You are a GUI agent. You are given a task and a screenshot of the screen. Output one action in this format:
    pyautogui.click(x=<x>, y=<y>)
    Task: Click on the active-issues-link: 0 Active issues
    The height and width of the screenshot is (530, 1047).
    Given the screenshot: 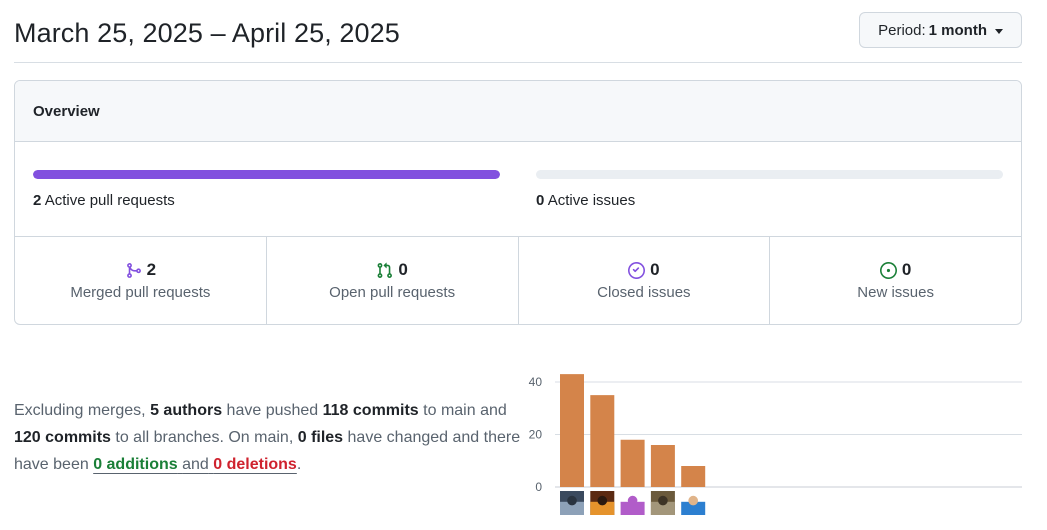 What is the action you would take?
    pyautogui.click(x=585, y=200)
    